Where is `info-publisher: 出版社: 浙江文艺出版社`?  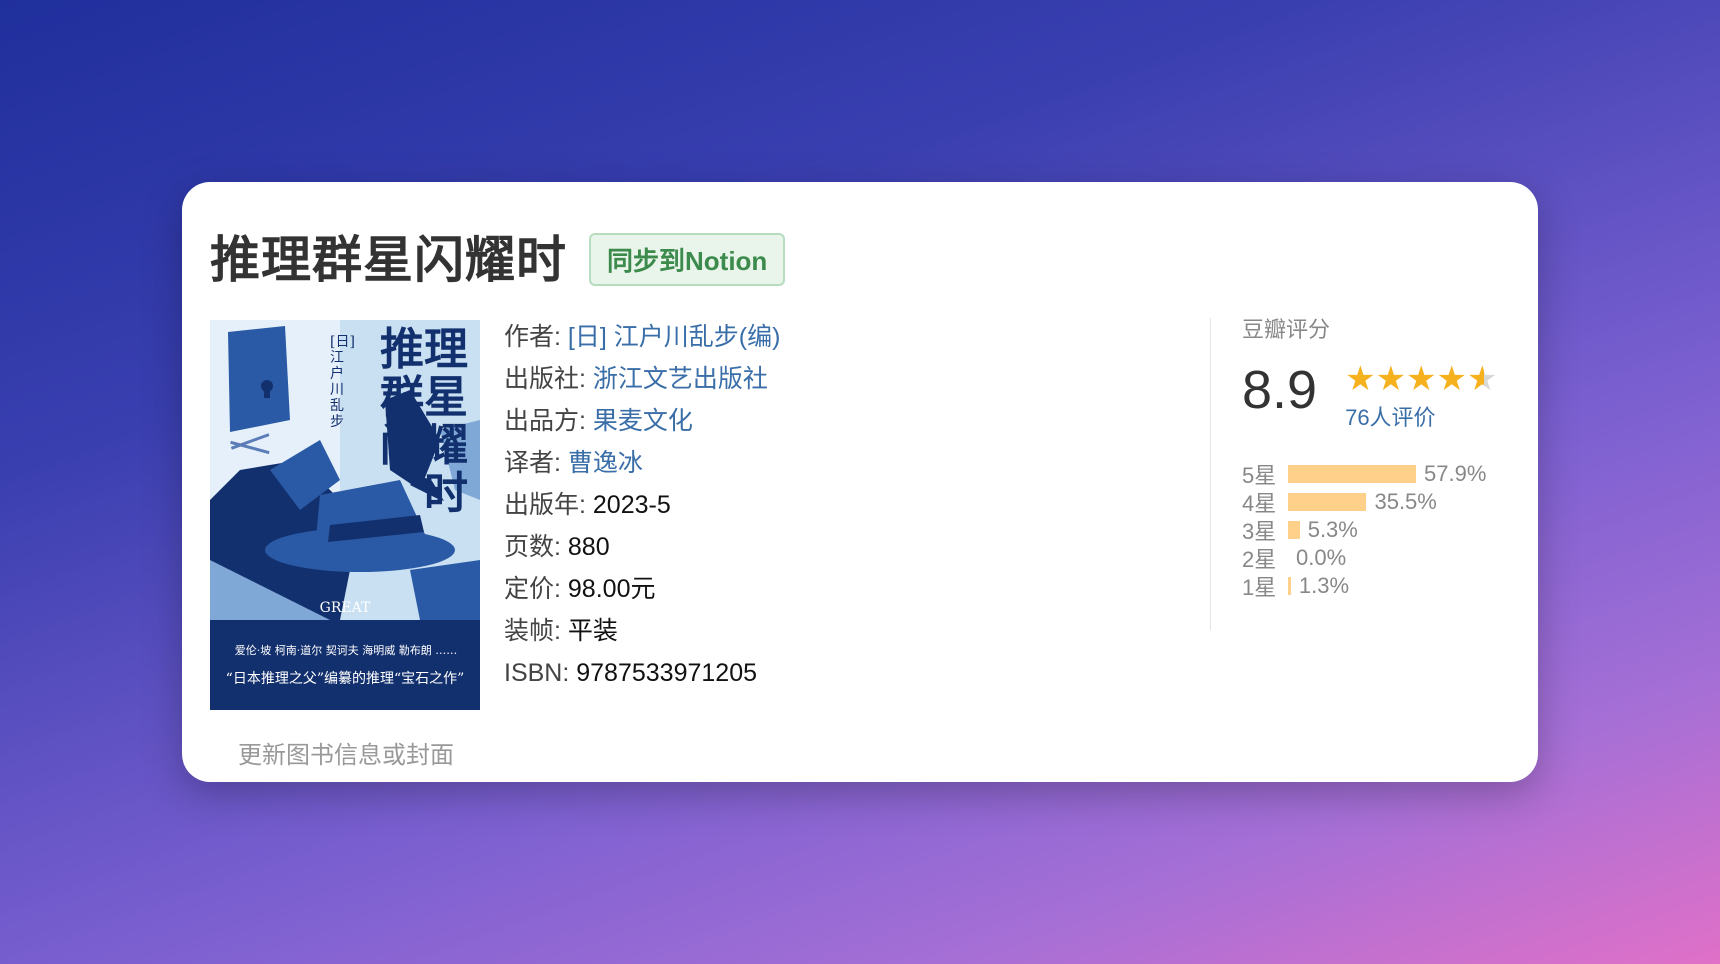
info-publisher: 出版社: 浙江文艺出版社 is located at coordinates (642, 379).